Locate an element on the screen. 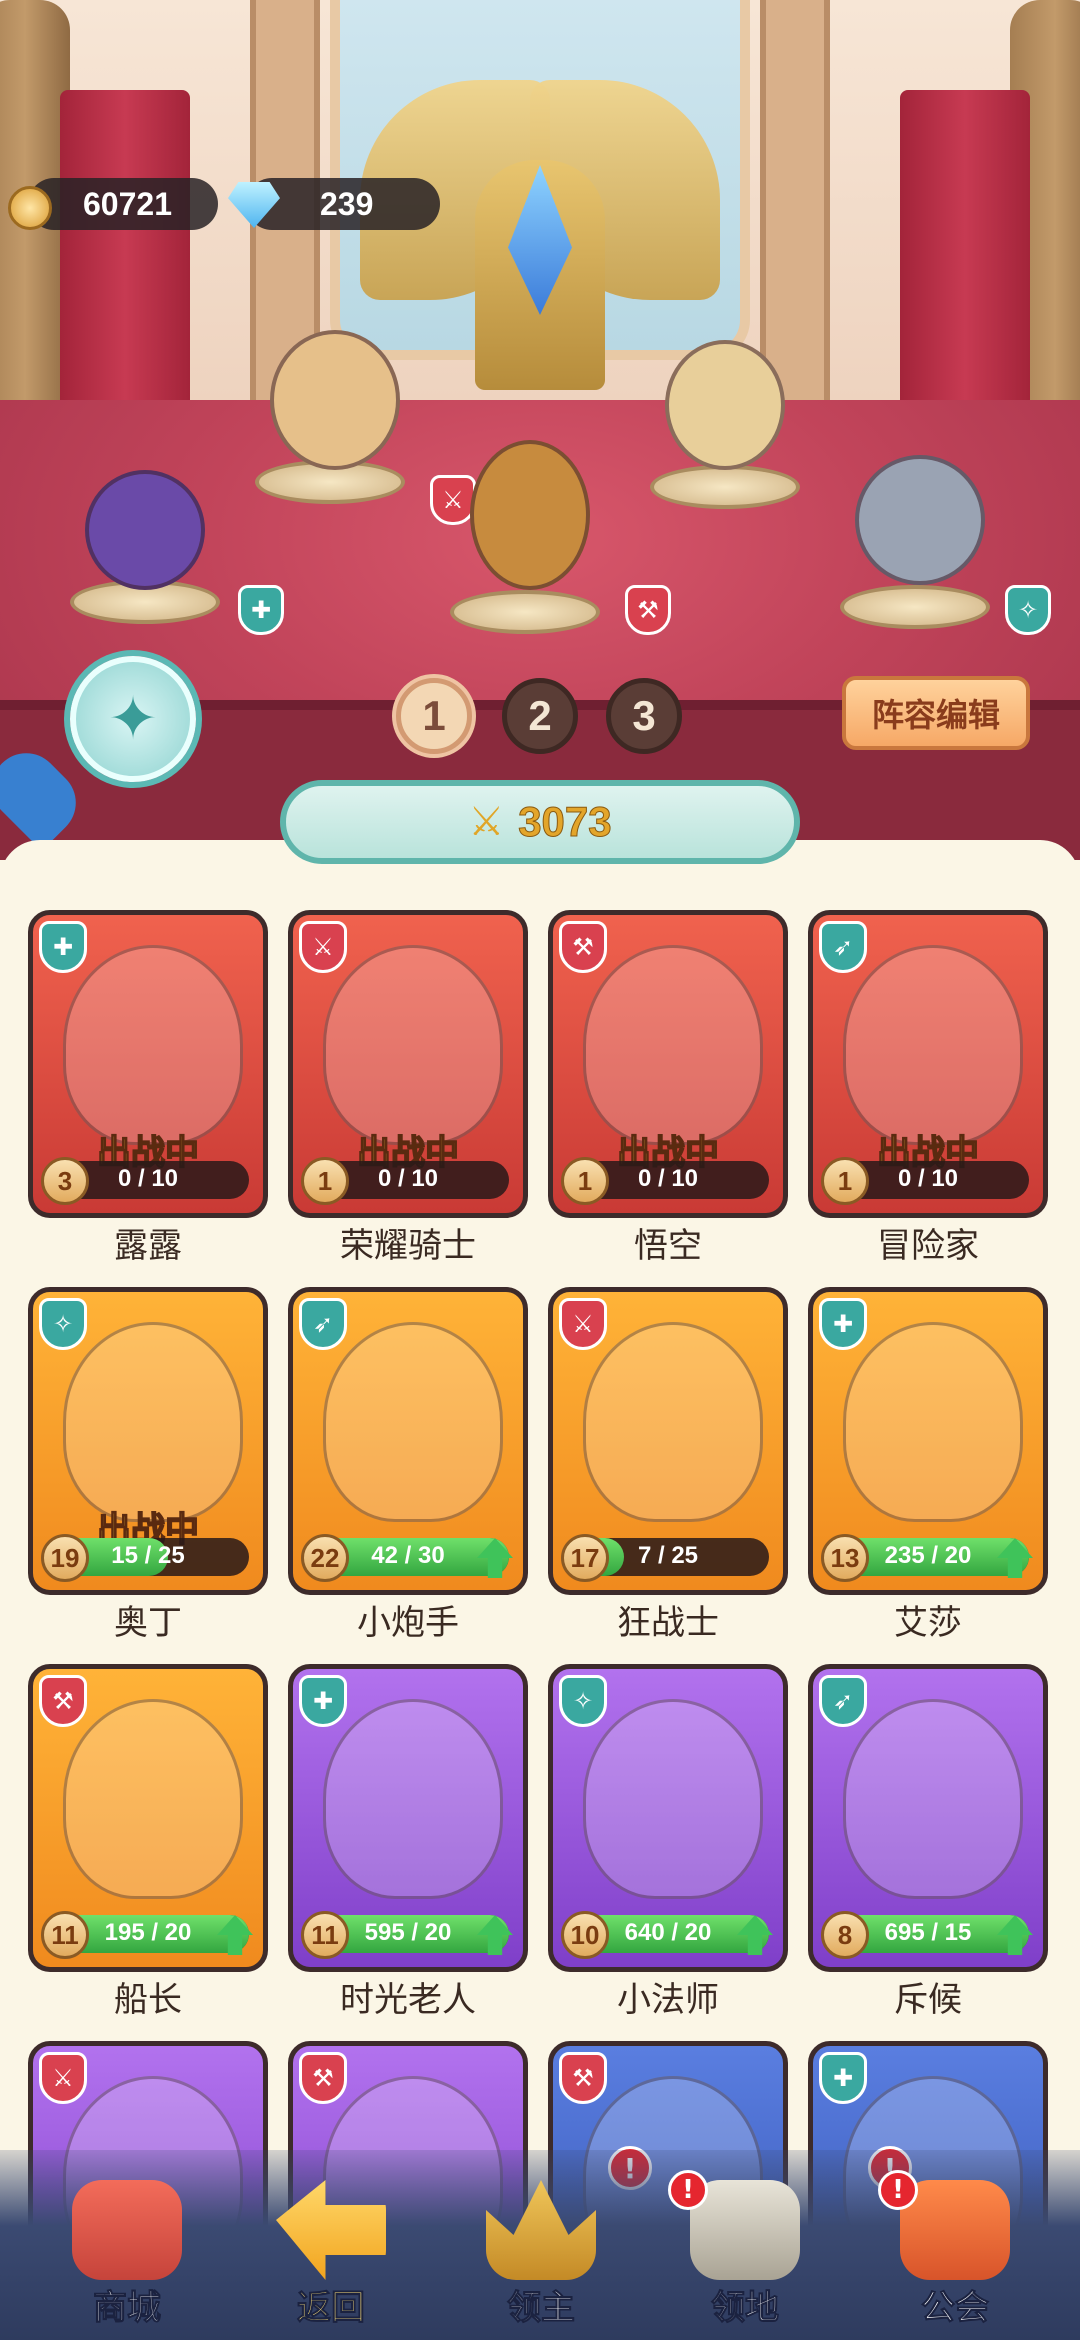 Image resolution: width=1080 pixels, height=2340 pixels. field-hero-glory-knight is located at coordinates (335, 400).